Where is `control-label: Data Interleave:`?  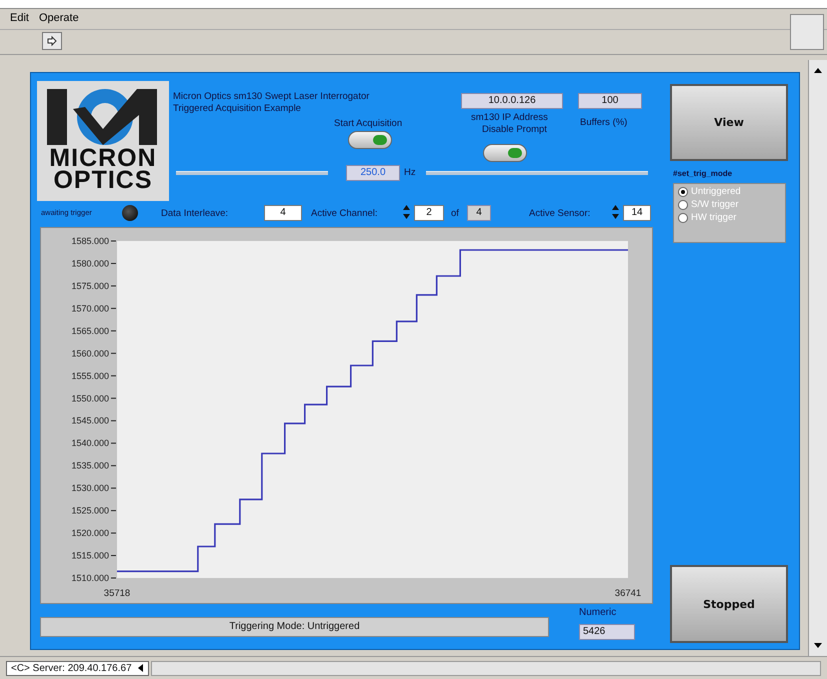
control-label: Data Interleave: is located at coordinates (194, 213).